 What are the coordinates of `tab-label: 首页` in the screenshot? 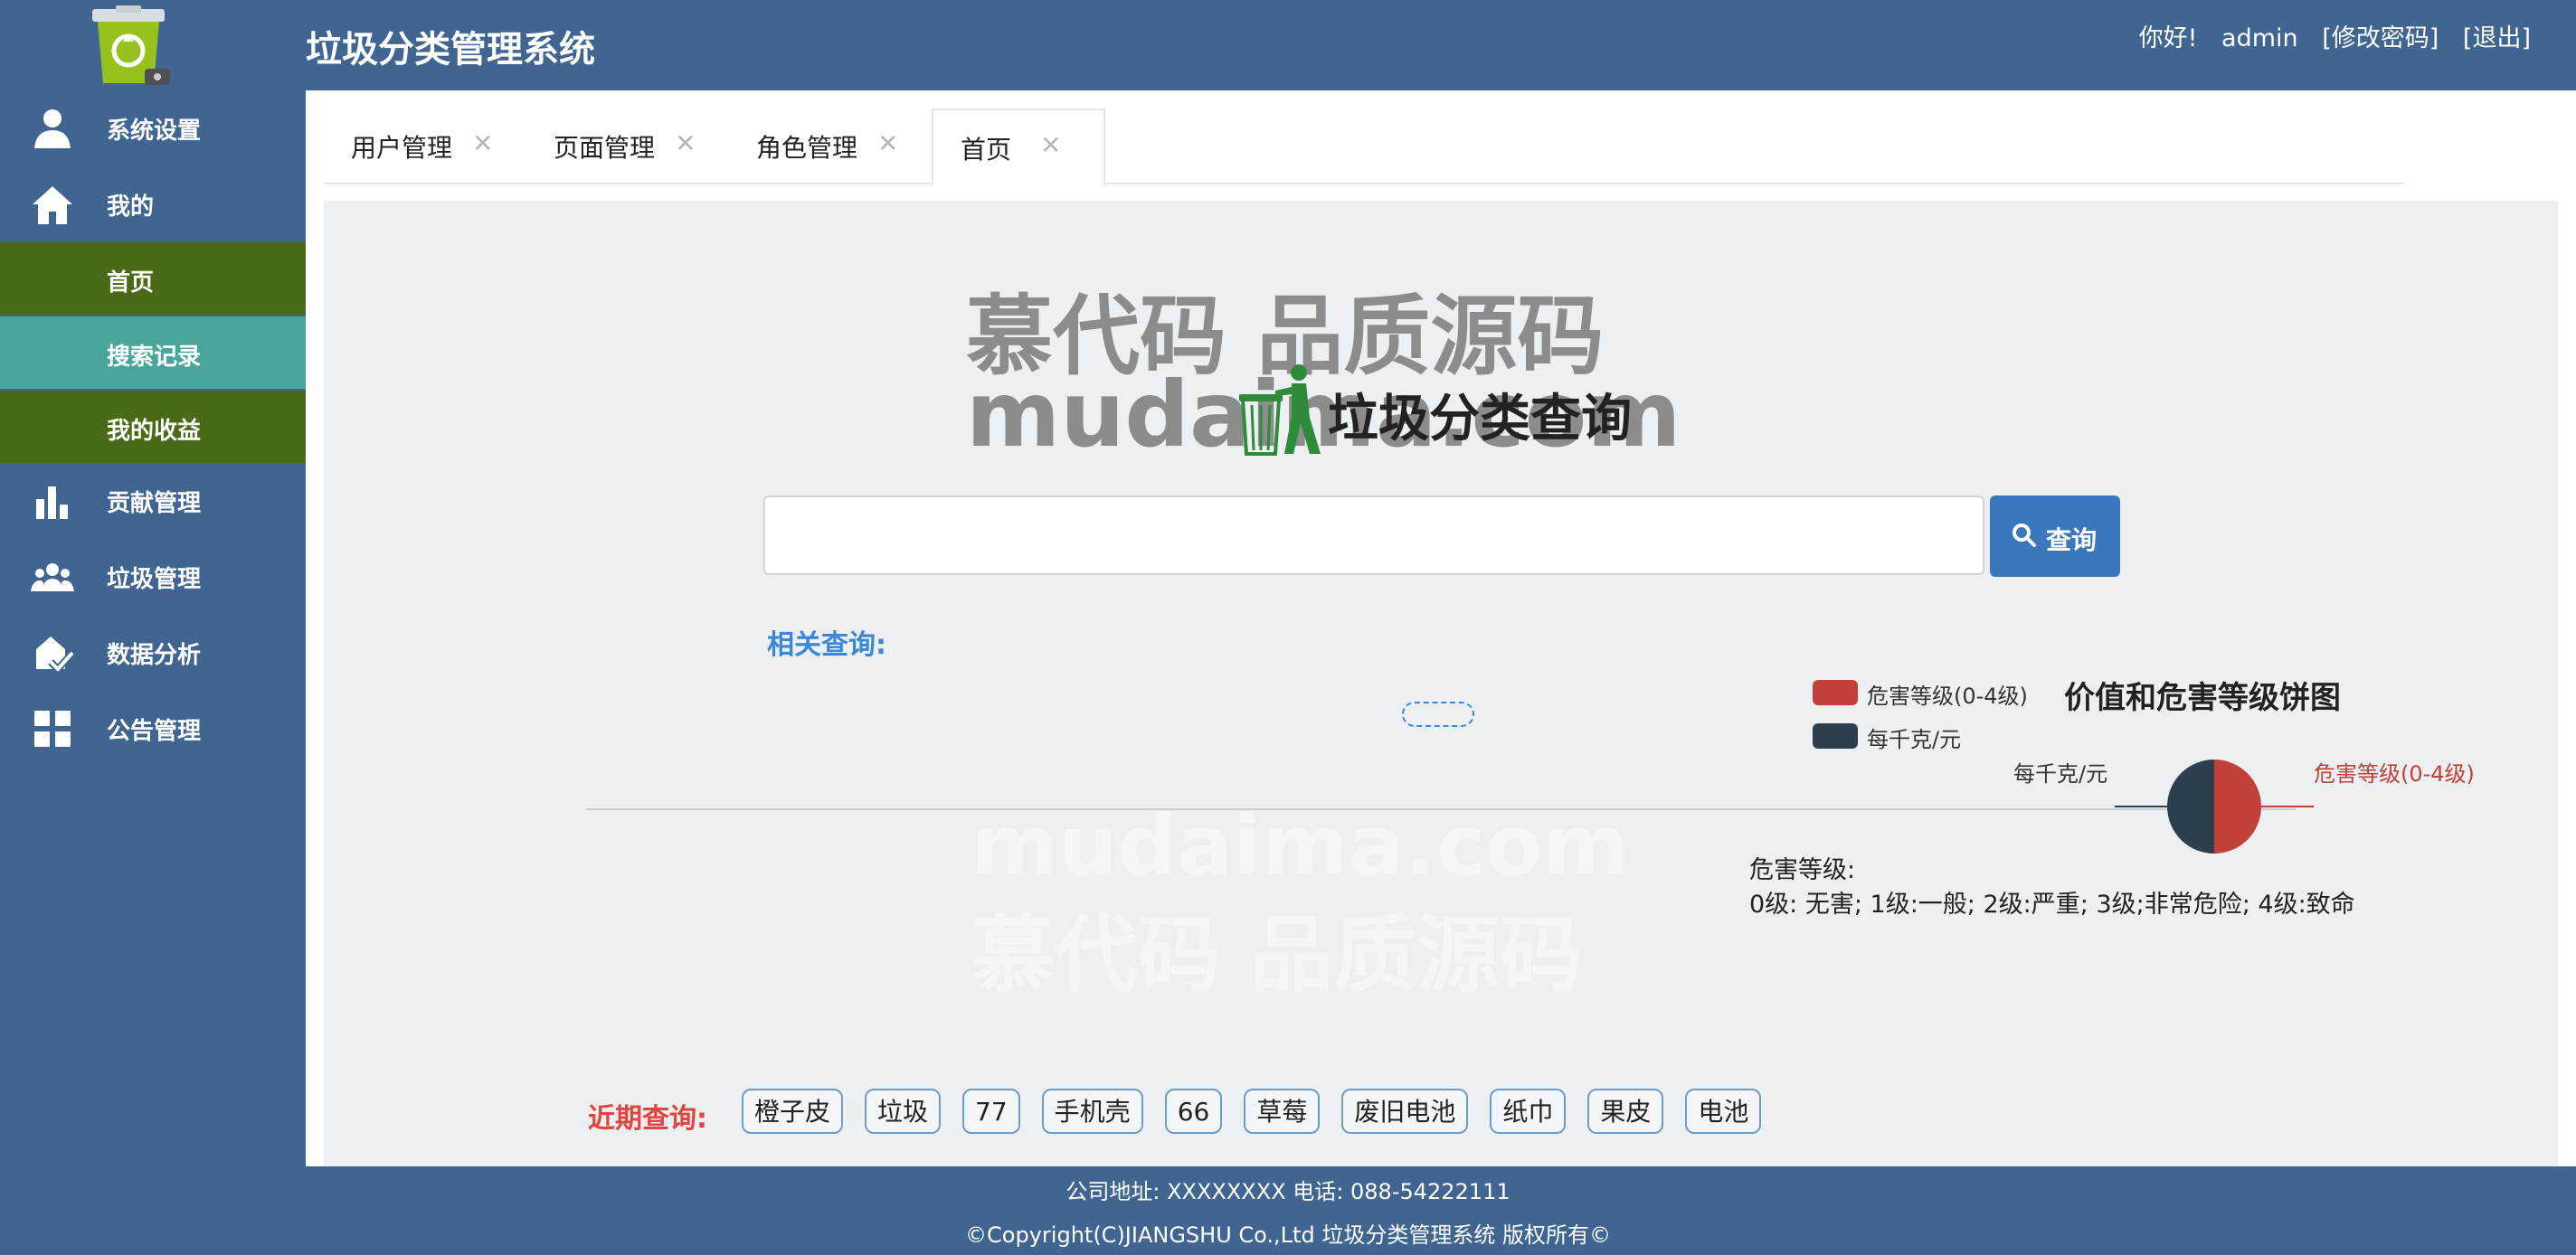 It's located at (987, 150).